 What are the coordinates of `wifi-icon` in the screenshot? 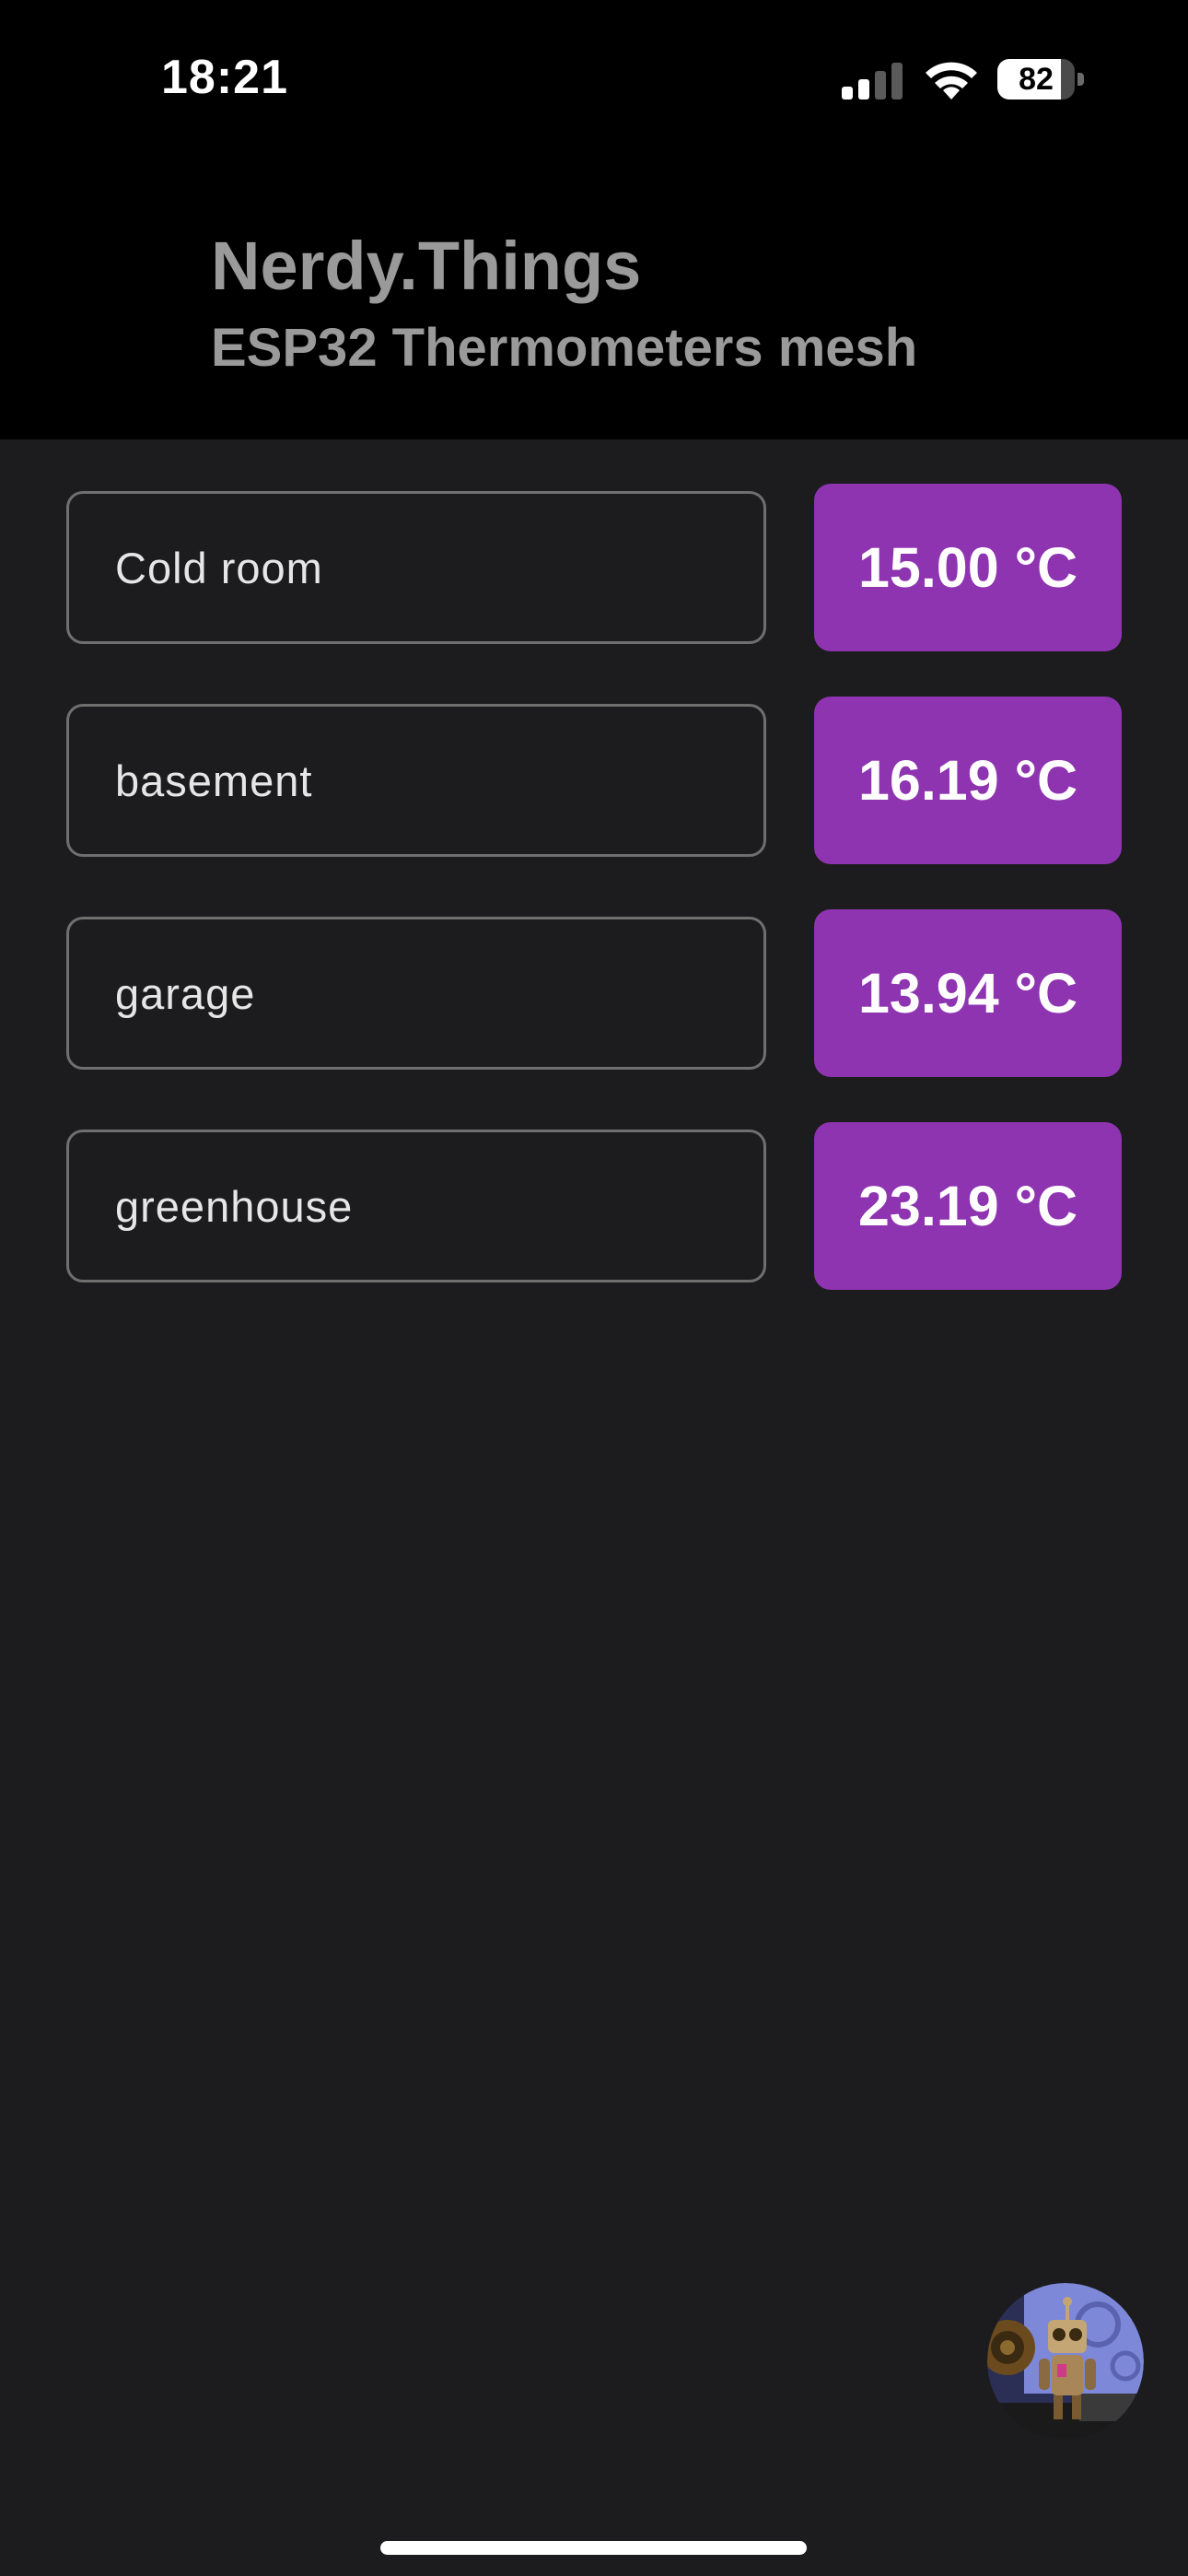 It's located at (951, 81).